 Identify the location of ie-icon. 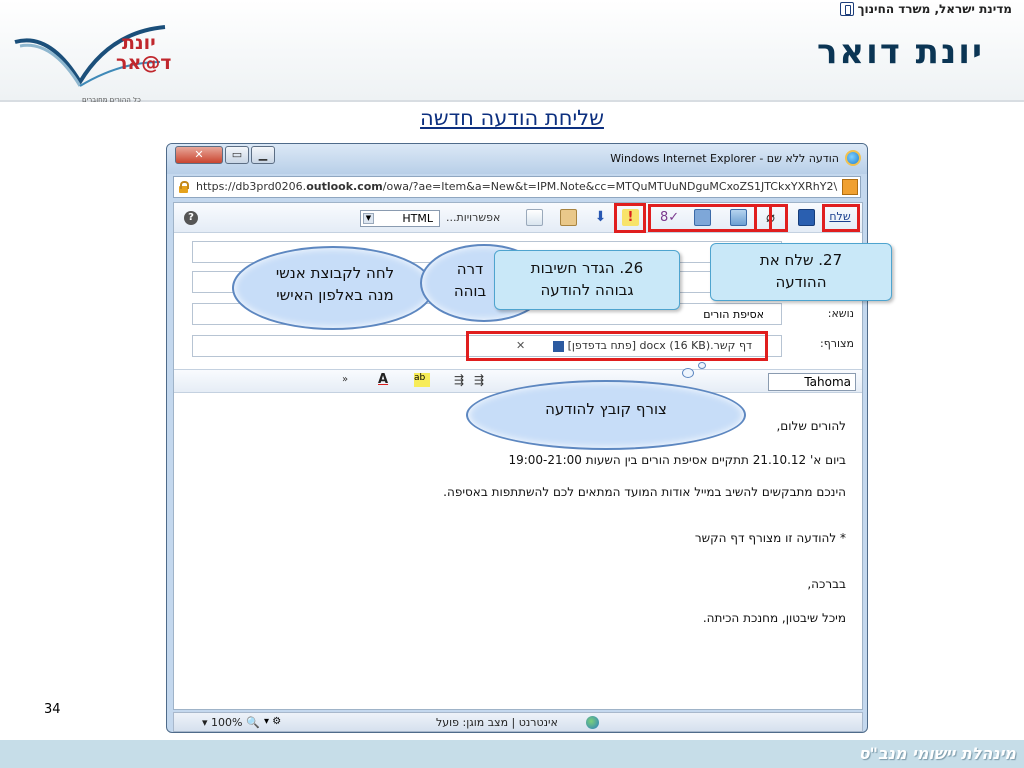
(853, 158).